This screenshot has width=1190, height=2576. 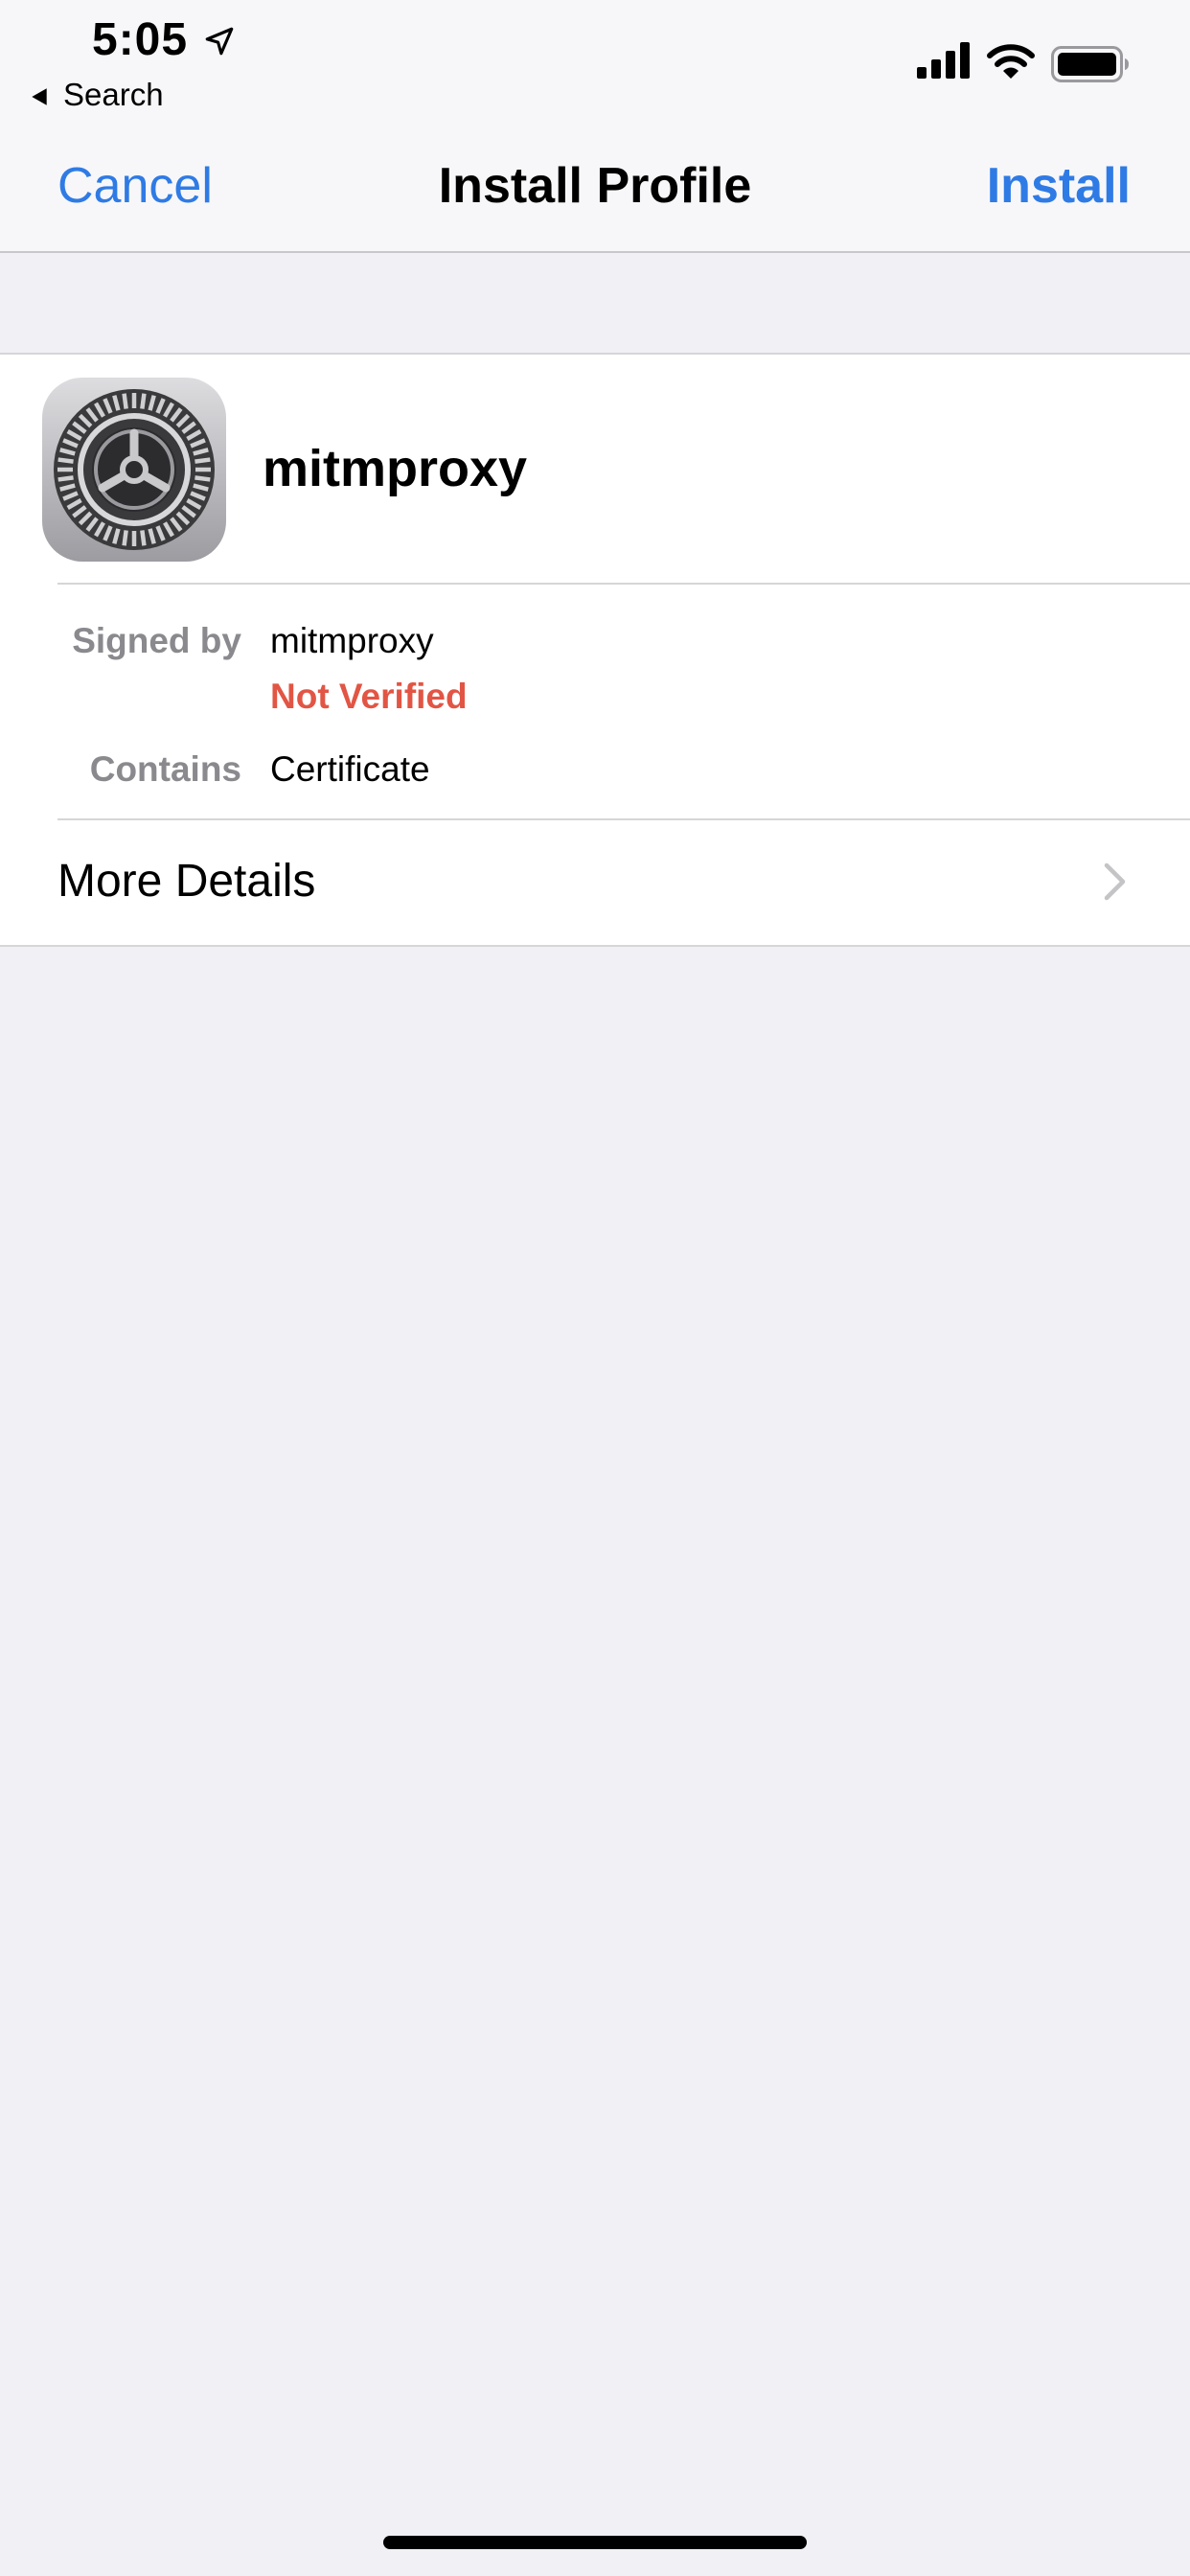 I want to click on back-label: Search, so click(x=114, y=95).